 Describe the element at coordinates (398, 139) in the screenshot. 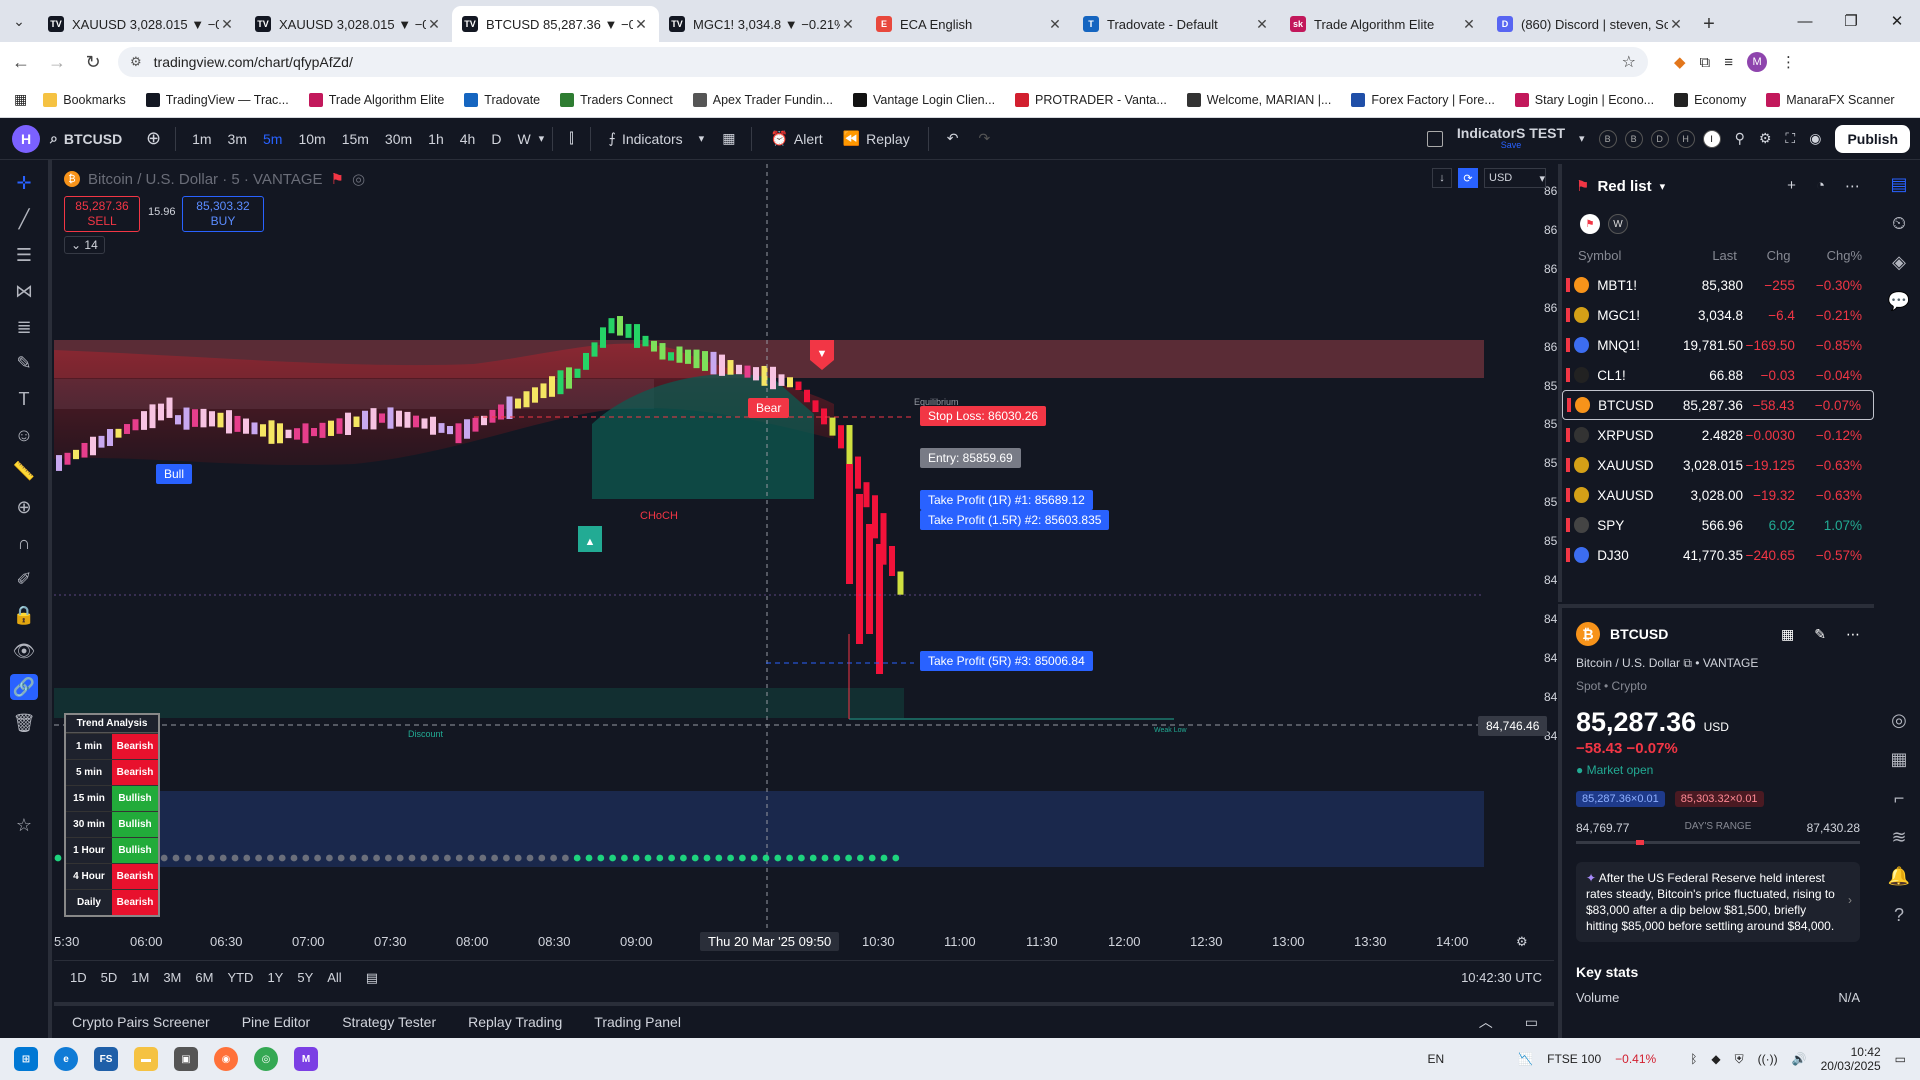

I see `timeframe-30m: 30m` at that location.